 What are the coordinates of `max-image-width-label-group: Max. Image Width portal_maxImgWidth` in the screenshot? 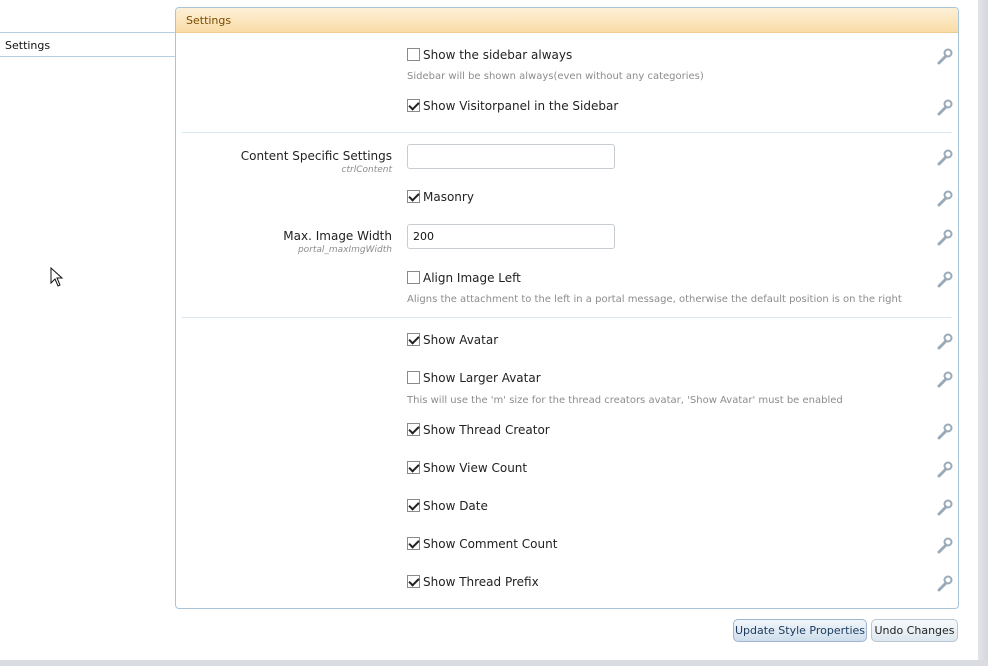 It's located at (337, 242).